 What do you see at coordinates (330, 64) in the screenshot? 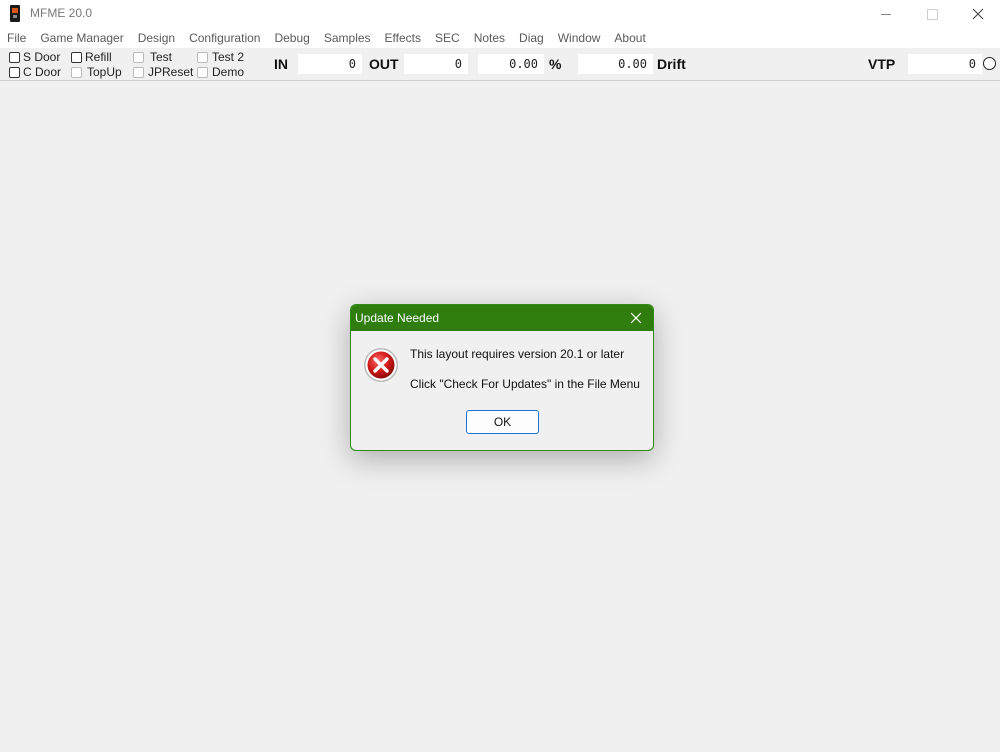
I see `in-counter: 0` at bounding box center [330, 64].